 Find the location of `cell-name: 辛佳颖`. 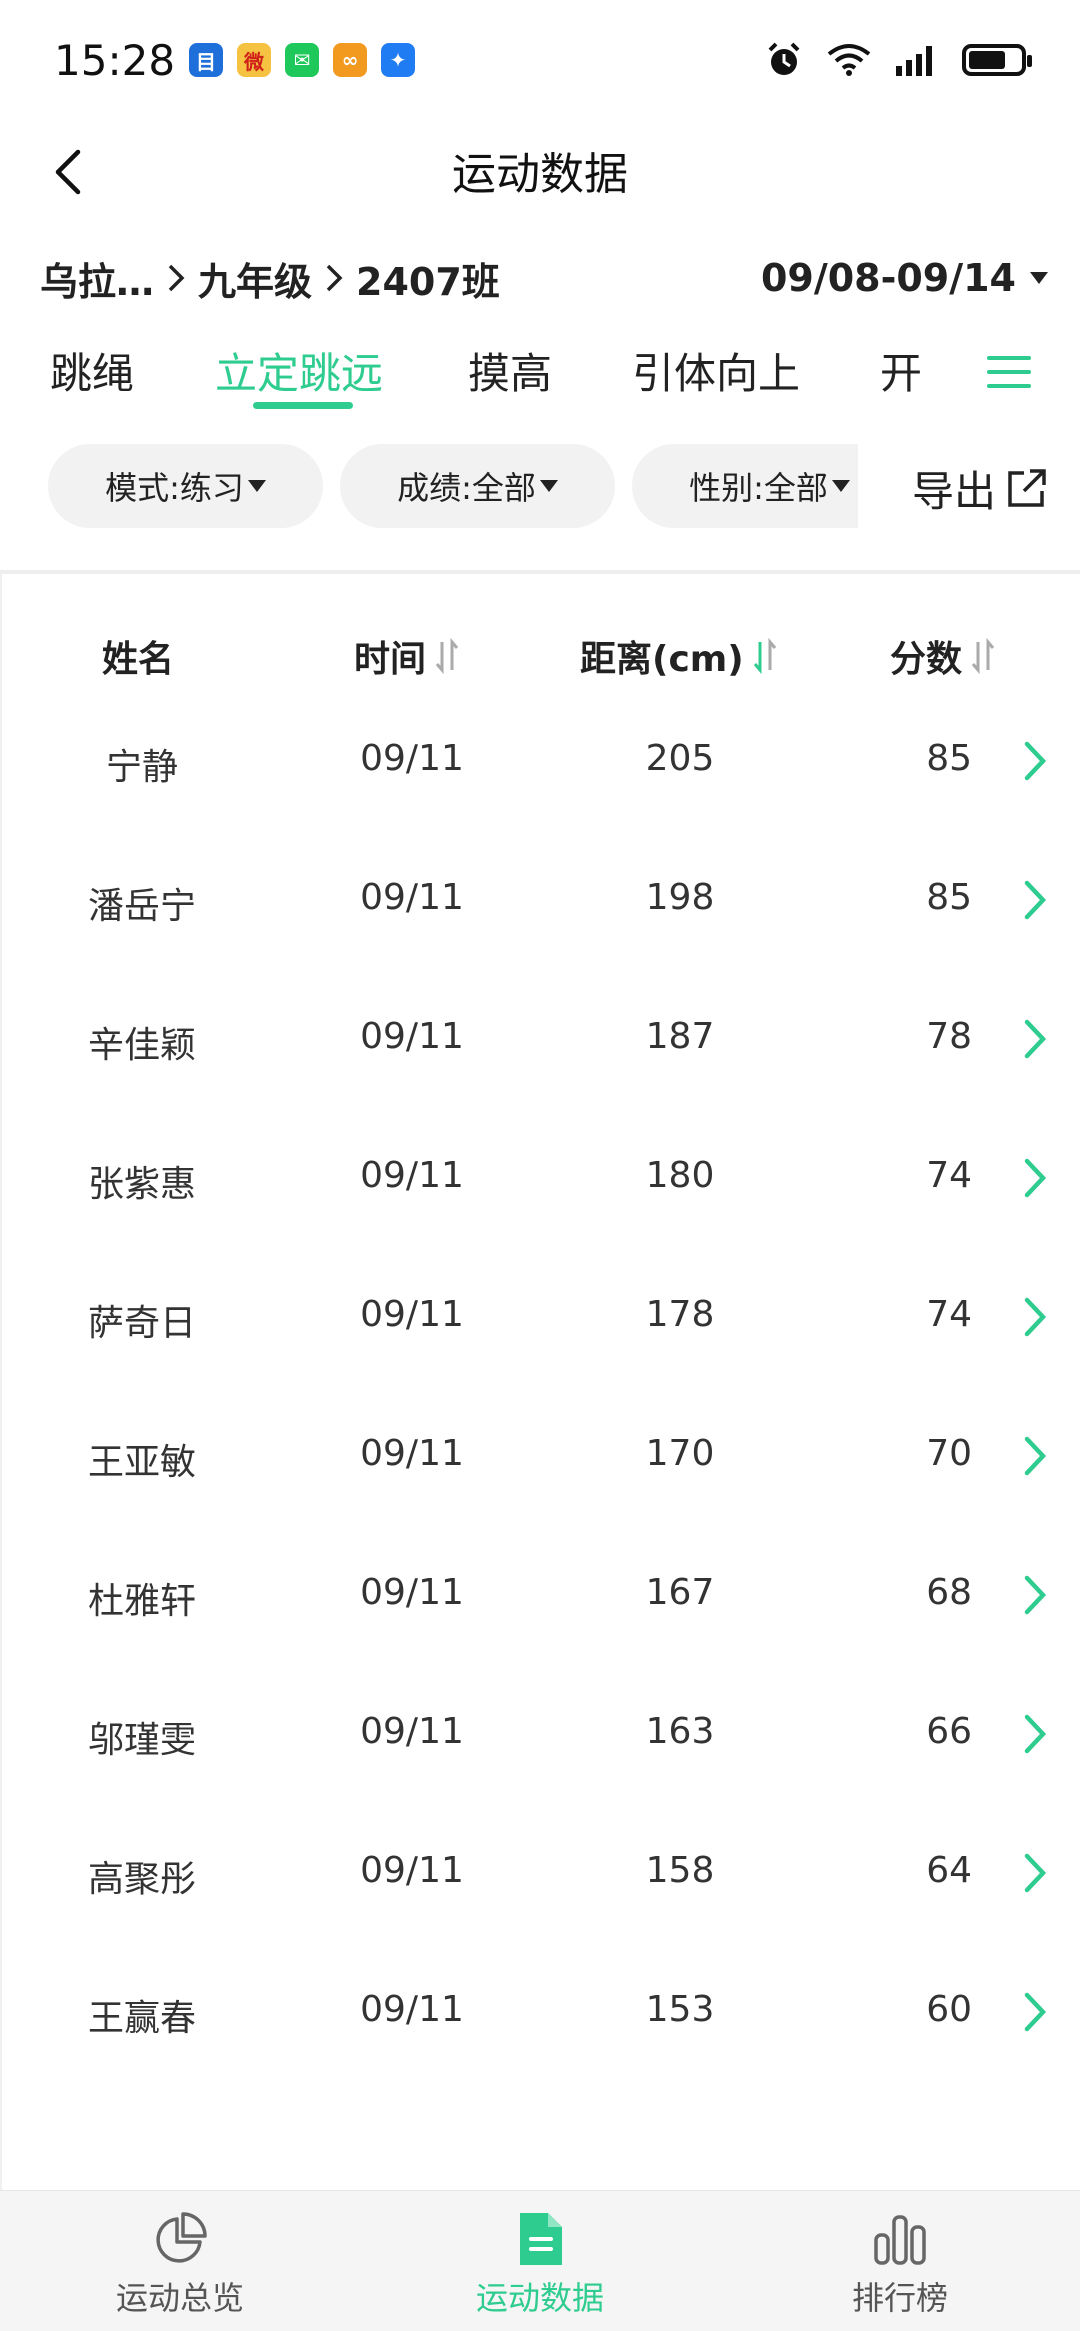

cell-name: 辛佳颖 is located at coordinates (141, 1045).